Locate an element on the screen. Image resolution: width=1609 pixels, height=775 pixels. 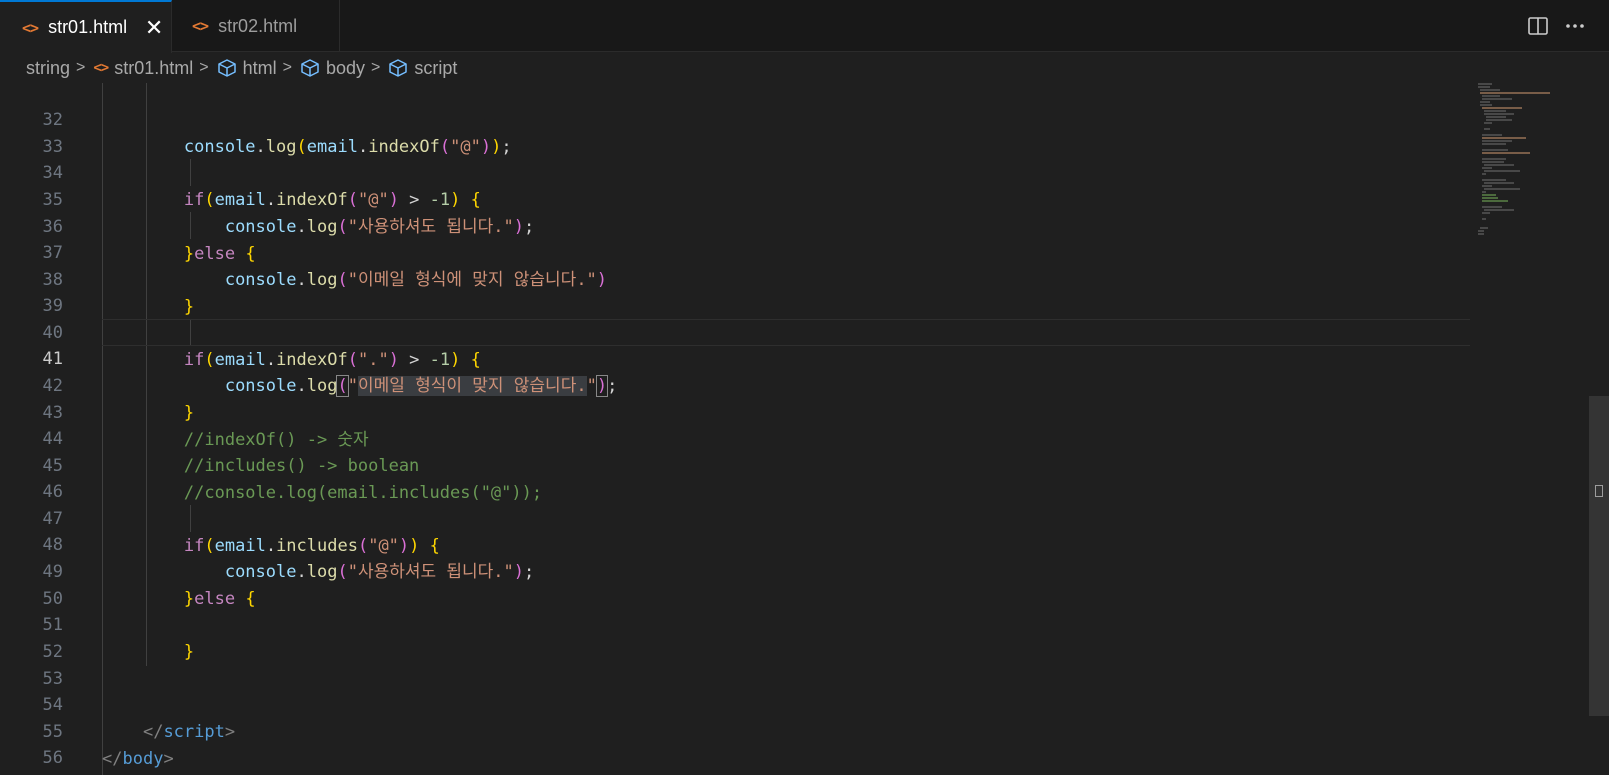
breadcrumb-folder: string is located at coordinates (48, 68).